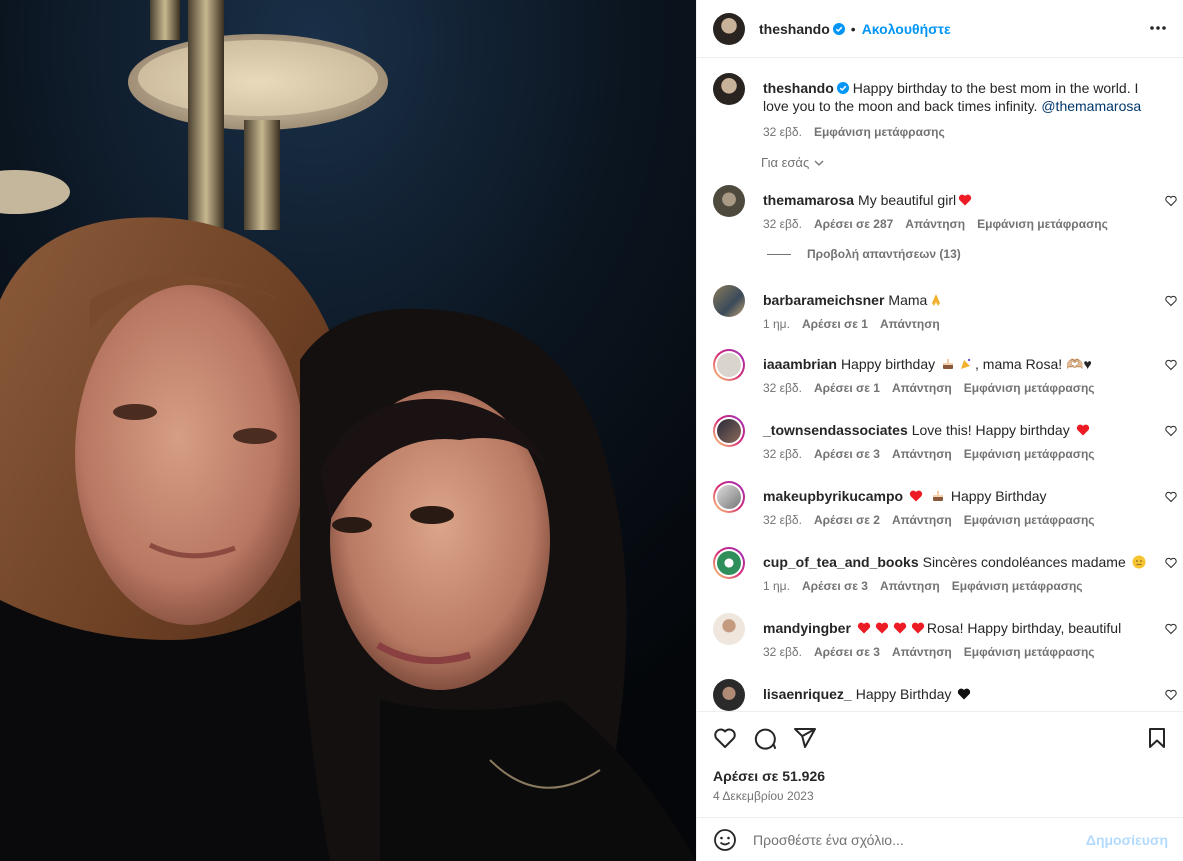 The image size is (1183, 861). Describe the element at coordinates (819, 163) in the screenshot. I see `chevron-down-icon` at that location.